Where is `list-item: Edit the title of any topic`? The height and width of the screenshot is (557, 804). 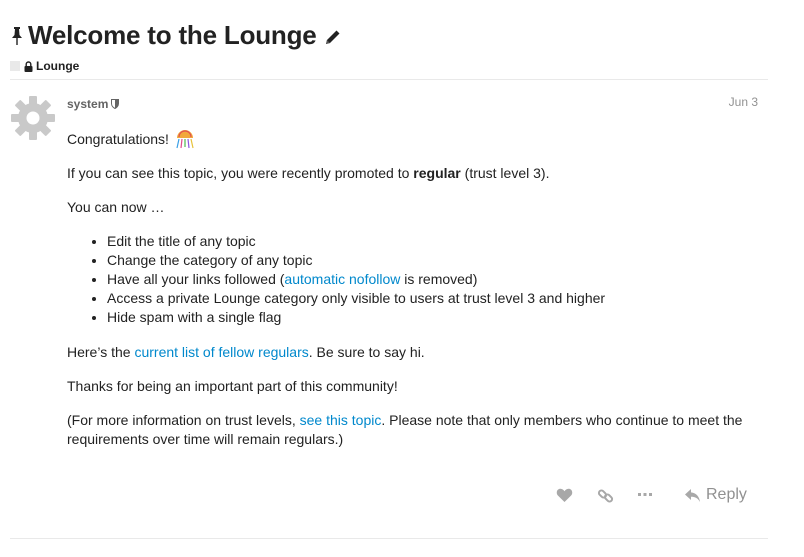 list-item: Edit the title of any topic is located at coordinates (437, 241).